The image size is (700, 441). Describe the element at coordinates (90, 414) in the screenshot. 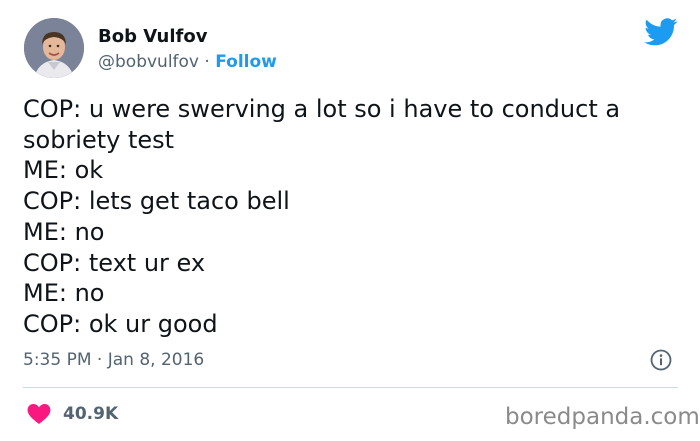

I see `like-count: 40.9K` at that location.